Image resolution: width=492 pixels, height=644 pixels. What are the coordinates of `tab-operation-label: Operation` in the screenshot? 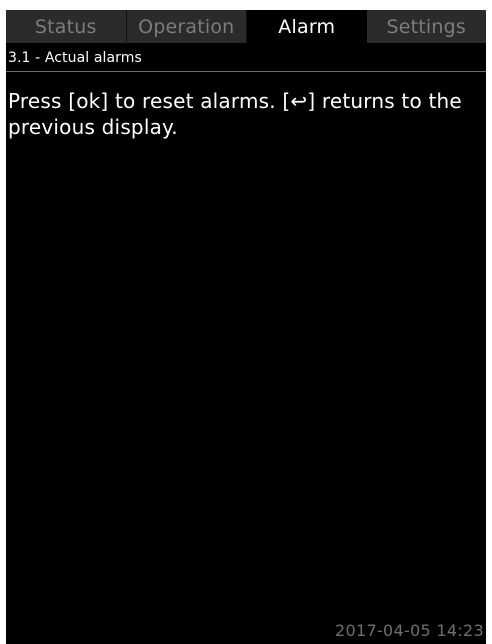 It's located at (186, 26).